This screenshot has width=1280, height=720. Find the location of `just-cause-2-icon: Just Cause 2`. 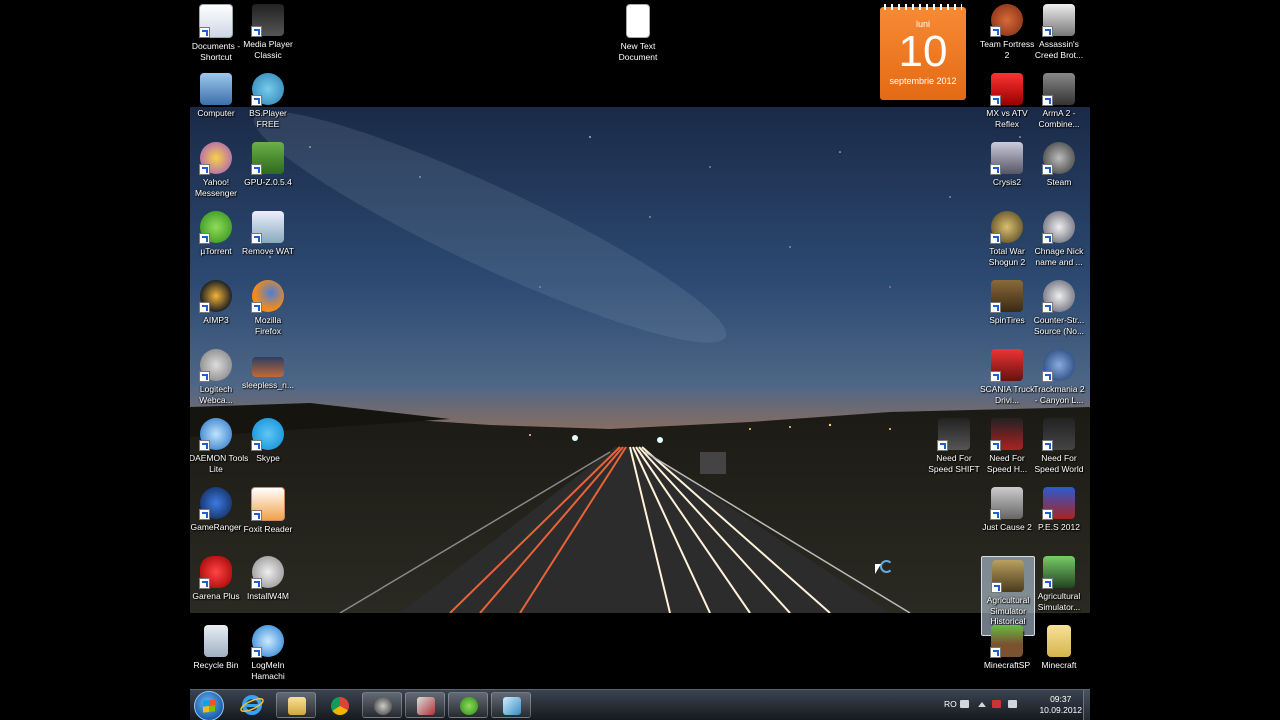

just-cause-2-icon: Just Cause 2 is located at coordinates (1007, 510).